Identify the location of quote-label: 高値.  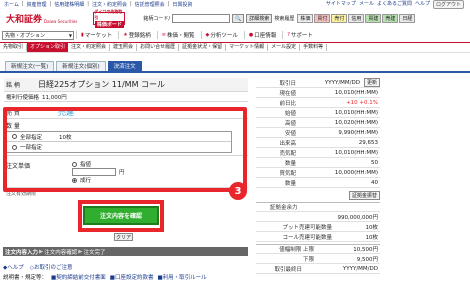
(290, 123).